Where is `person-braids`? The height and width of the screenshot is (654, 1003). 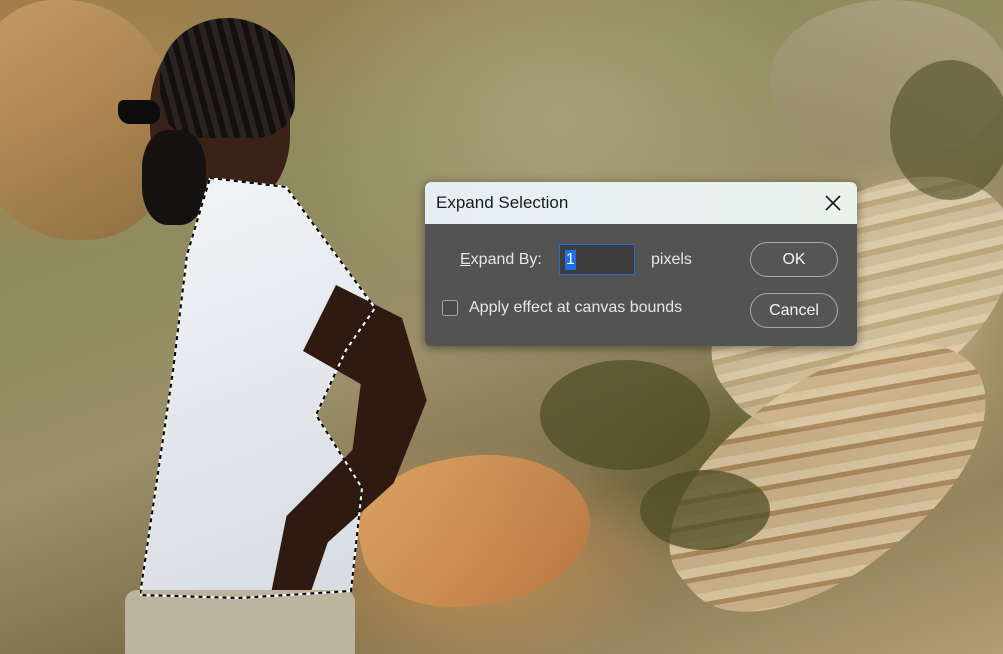 person-braids is located at coordinates (227, 78).